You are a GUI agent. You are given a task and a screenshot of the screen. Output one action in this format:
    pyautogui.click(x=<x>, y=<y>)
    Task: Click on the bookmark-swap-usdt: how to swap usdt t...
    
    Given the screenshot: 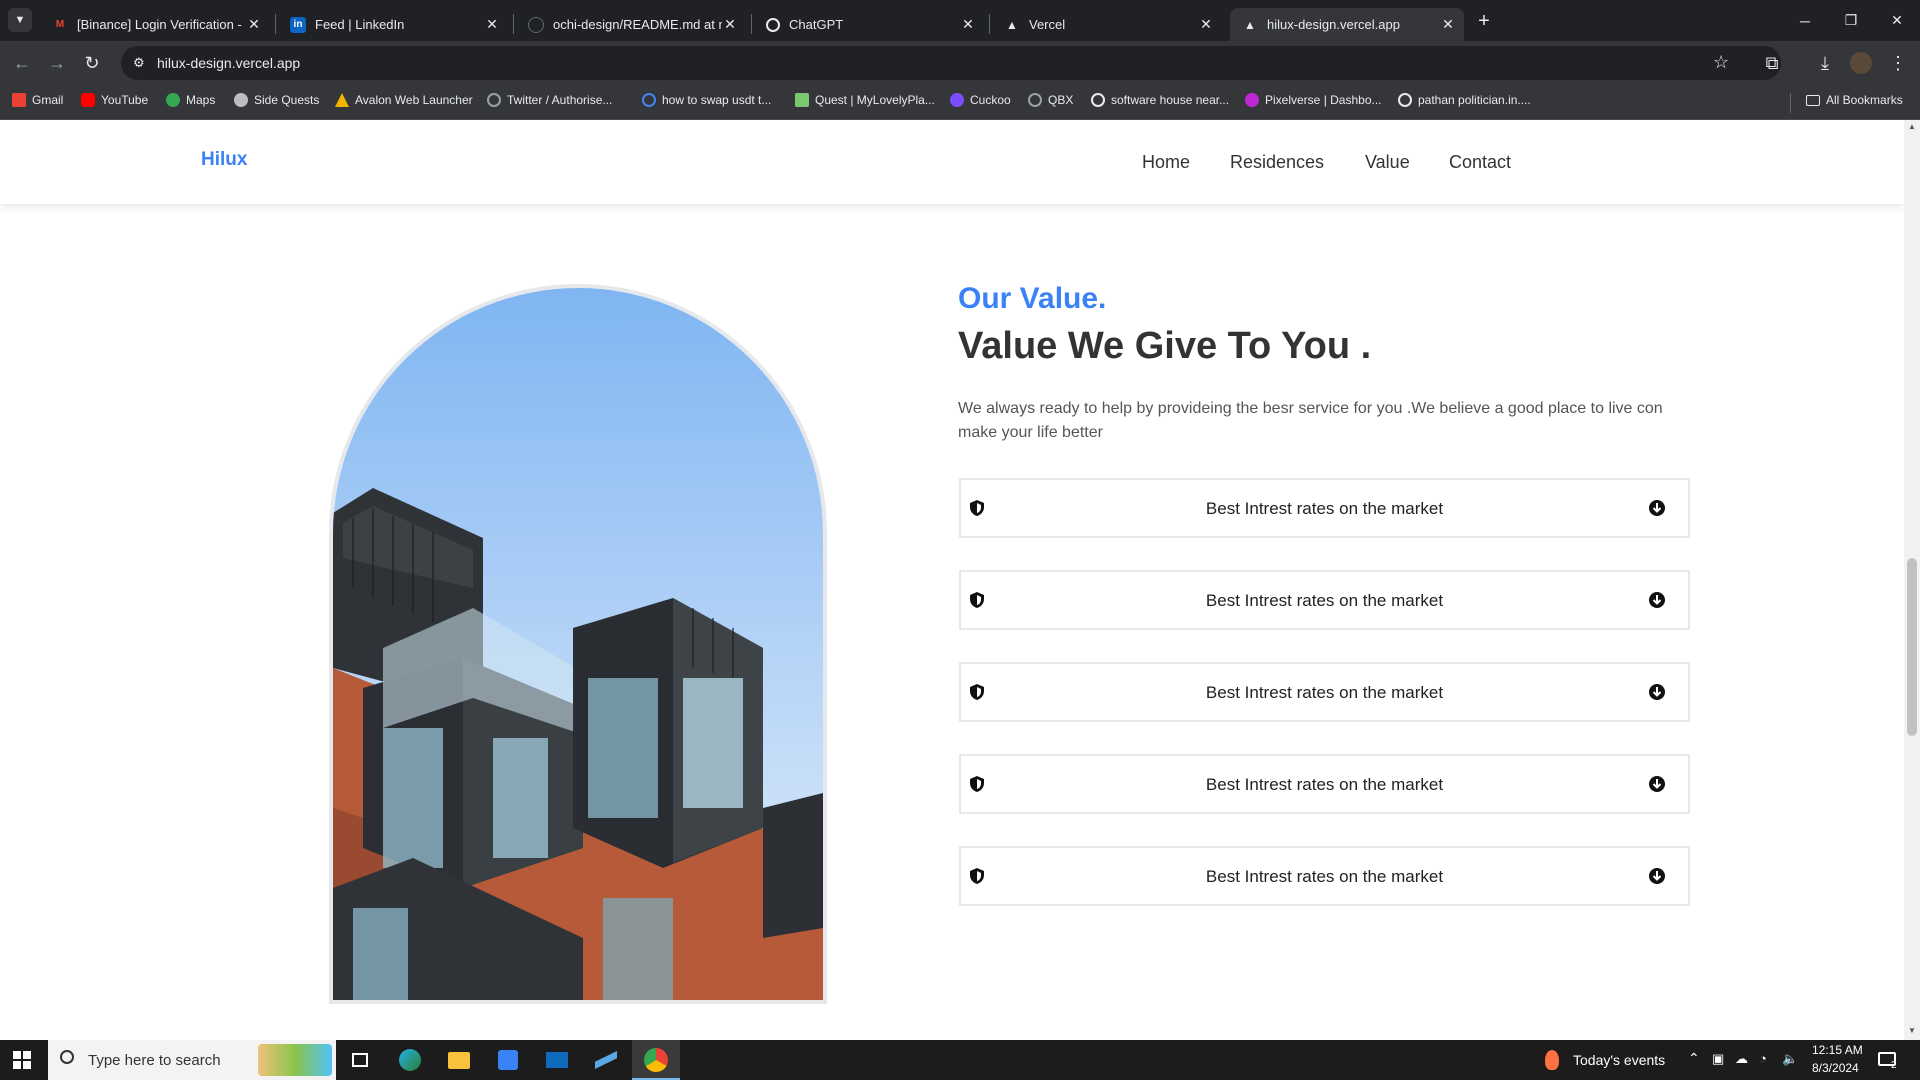 What is the action you would take?
    pyautogui.click(x=706, y=100)
    